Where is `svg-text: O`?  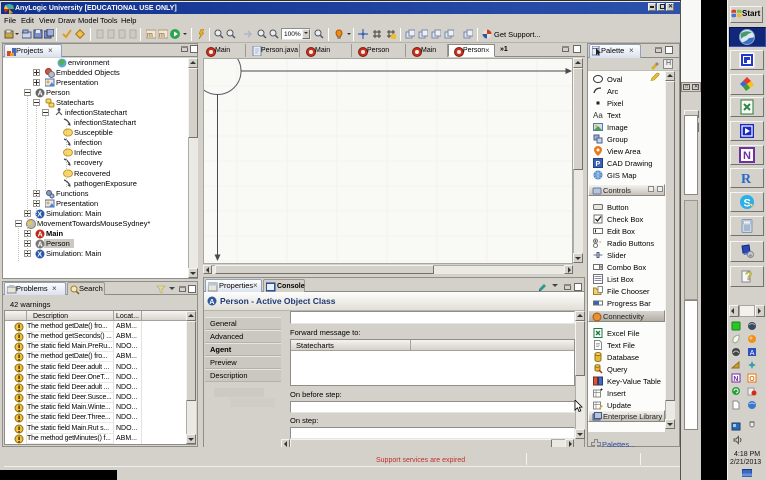
svg-text: O is located at coordinates (752, 379).